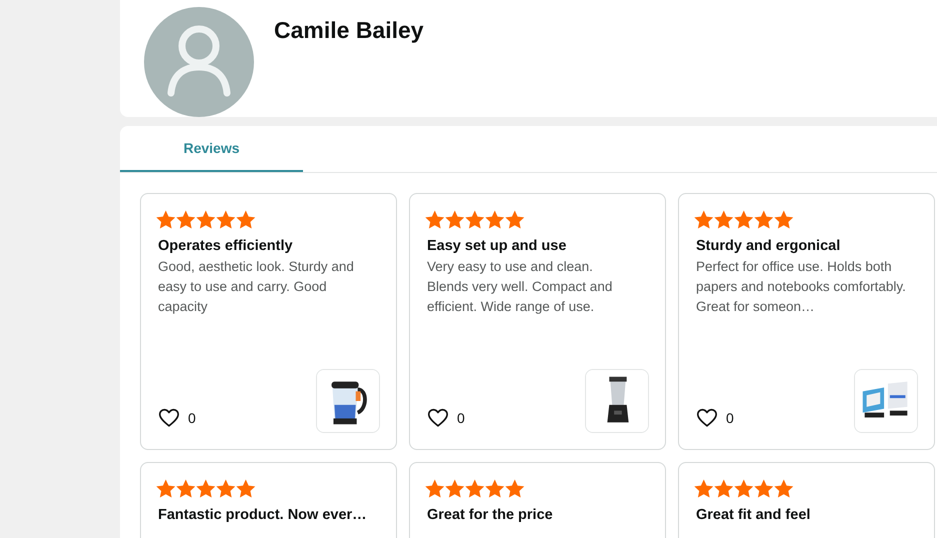  What do you see at coordinates (226, 246) in the screenshot?
I see `review-title: Operates efficiently` at bounding box center [226, 246].